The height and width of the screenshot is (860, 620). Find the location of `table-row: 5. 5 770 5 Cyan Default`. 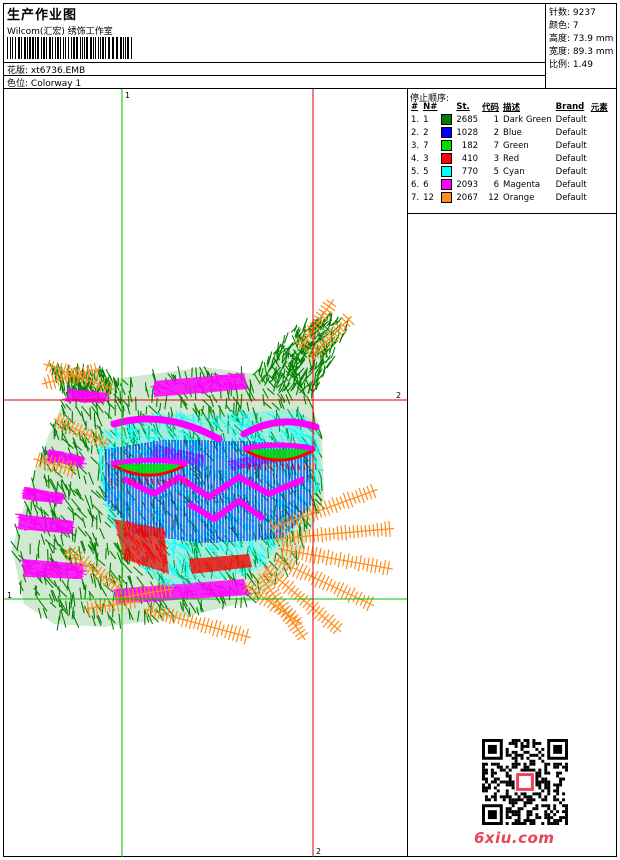

table-row: 5. 5 770 5 Cyan Default is located at coordinates (509, 171).